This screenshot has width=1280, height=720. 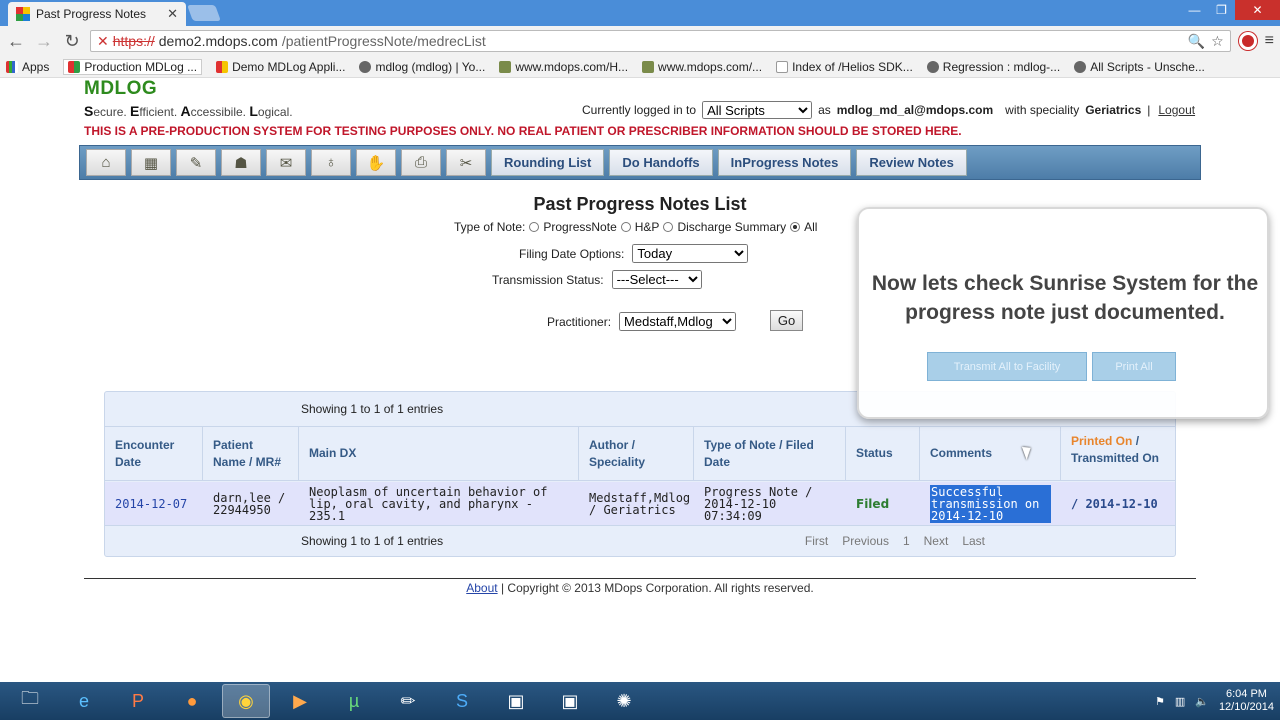 I want to click on pager-page-1: 1, so click(x=906, y=541).